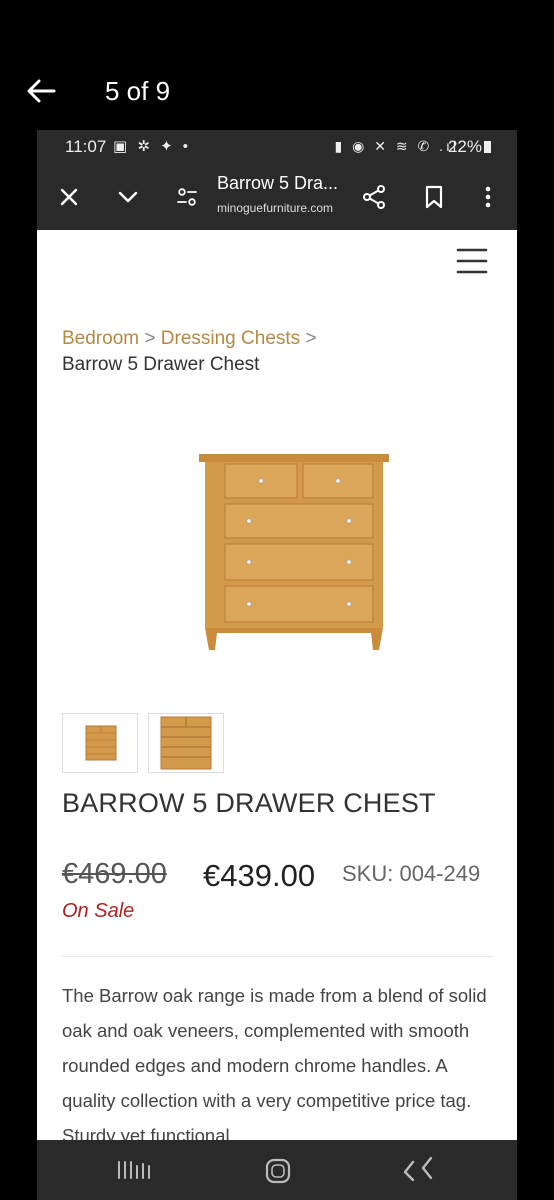  Describe the element at coordinates (41, 91) in the screenshot. I see `back-arrow-icon` at that location.